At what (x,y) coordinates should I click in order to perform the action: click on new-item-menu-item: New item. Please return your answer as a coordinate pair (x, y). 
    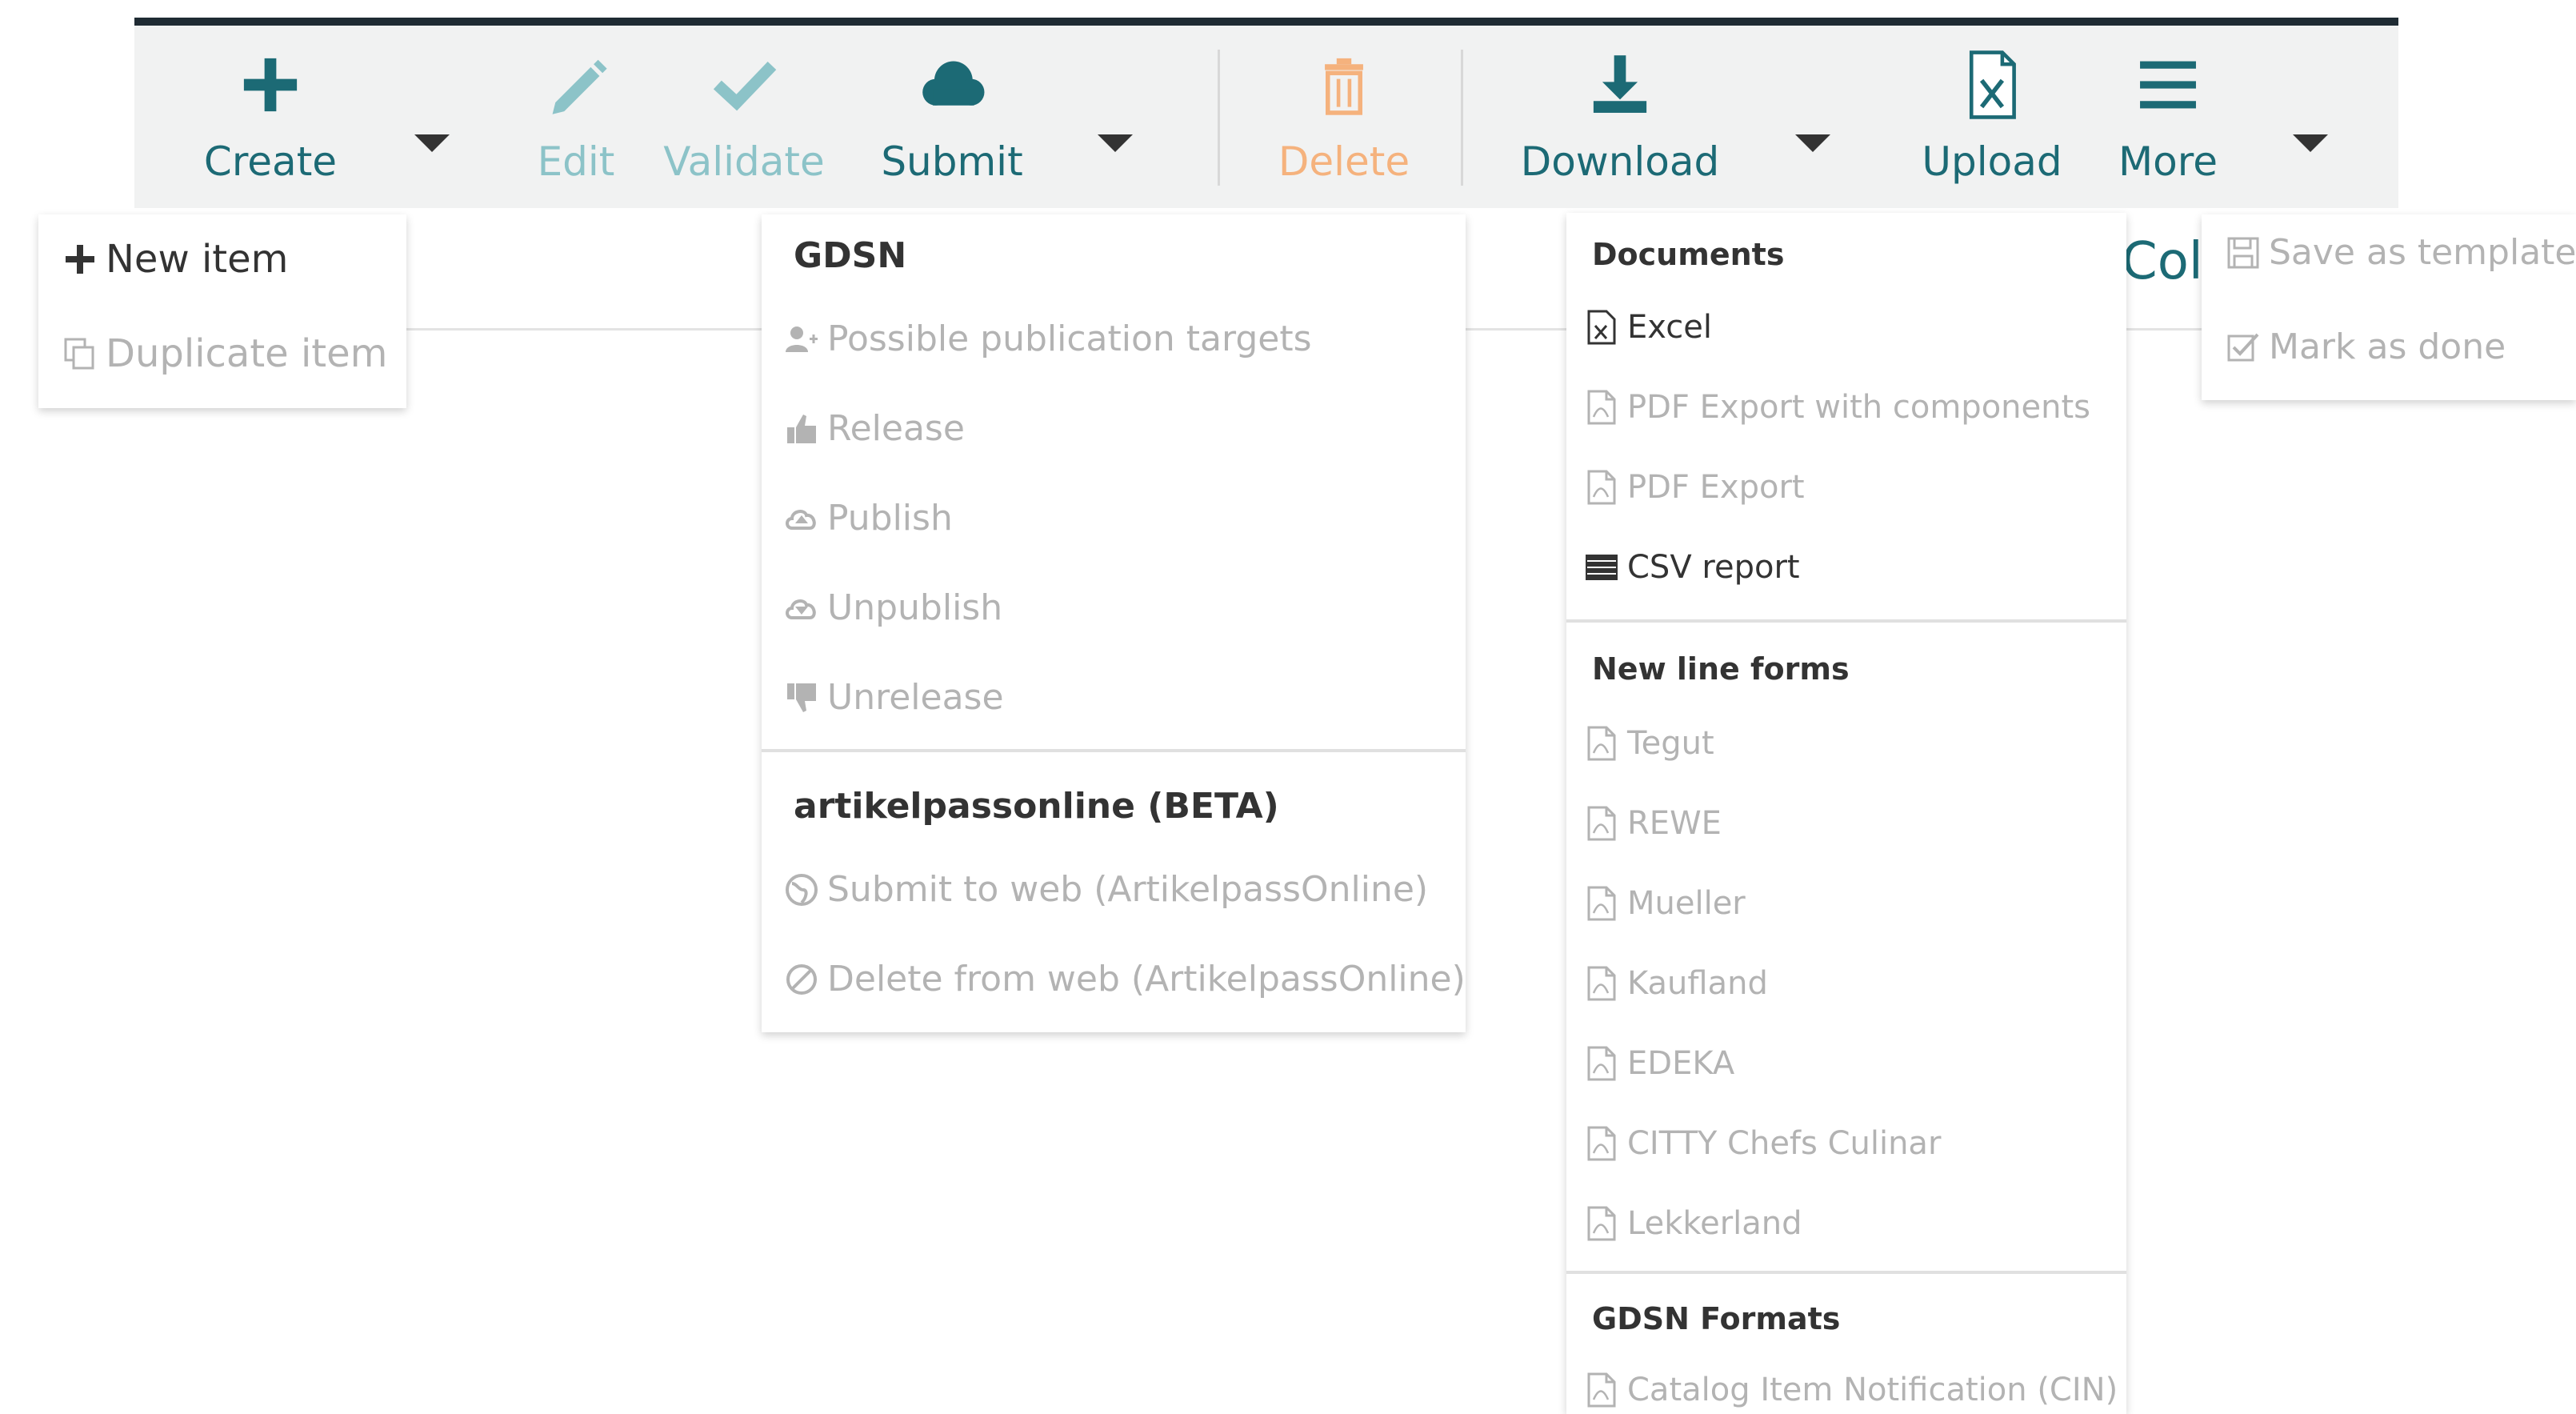
    Looking at the image, I should click on (175, 259).